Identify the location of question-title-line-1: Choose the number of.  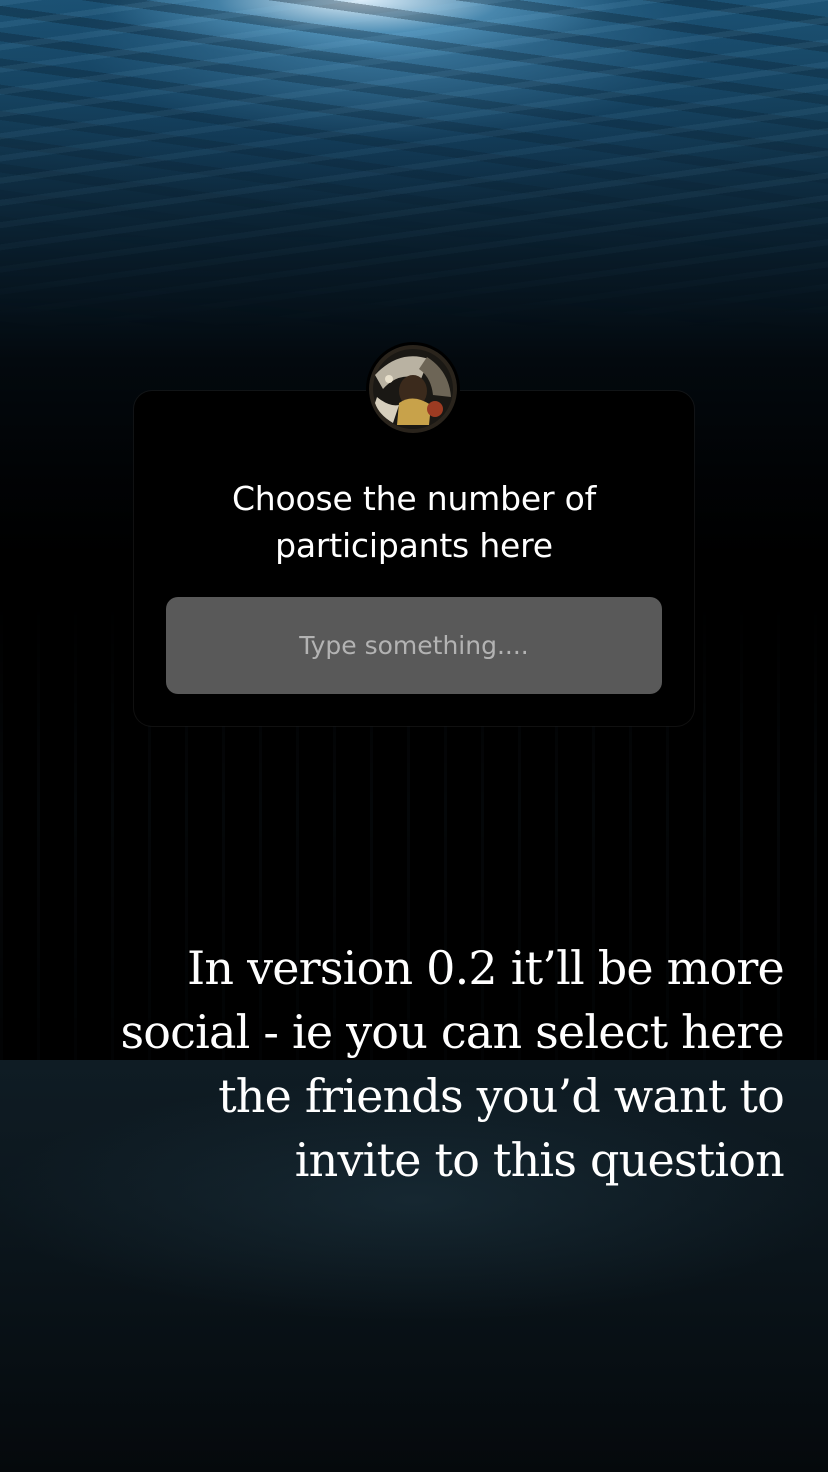
(414, 498).